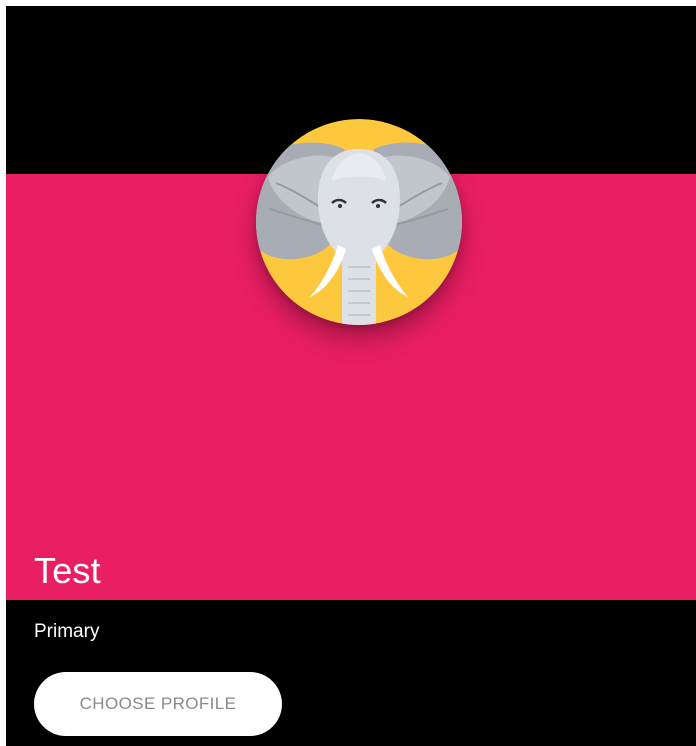  What do you see at coordinates (158, 704) in the screenshot?
I see `choose-profile-button: CHOOSE PROFILE` at bounding box center [158, 704].